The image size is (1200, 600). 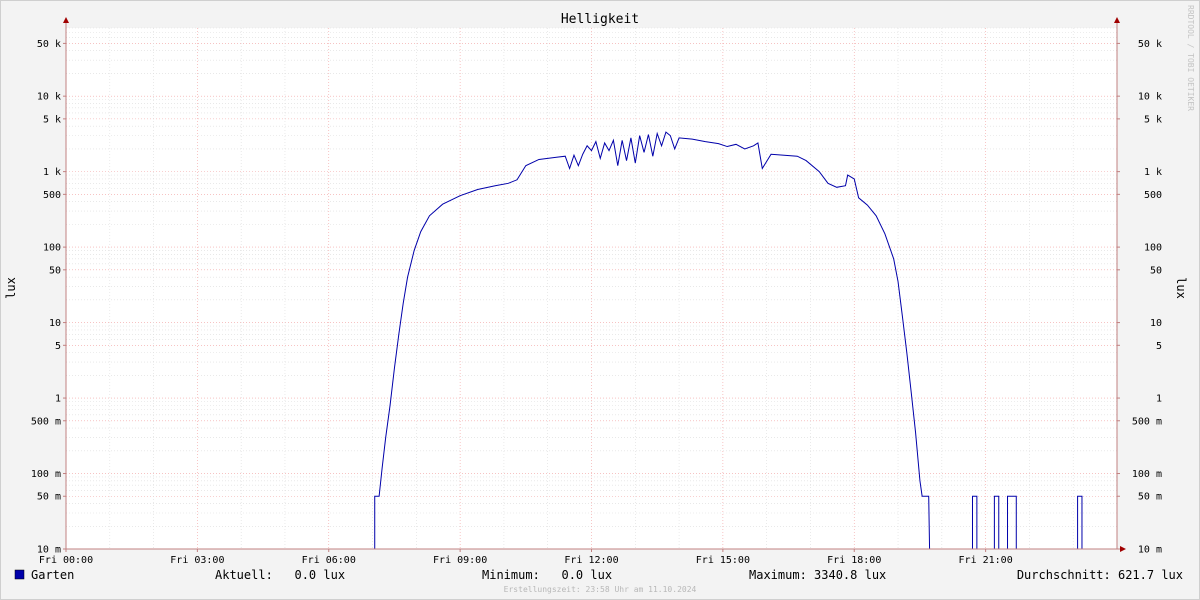 What do you see at coordinates (460, 560) in the screenshot?
I see `x-tick-label: Fri 09:00` at bounding box center [460, 560].